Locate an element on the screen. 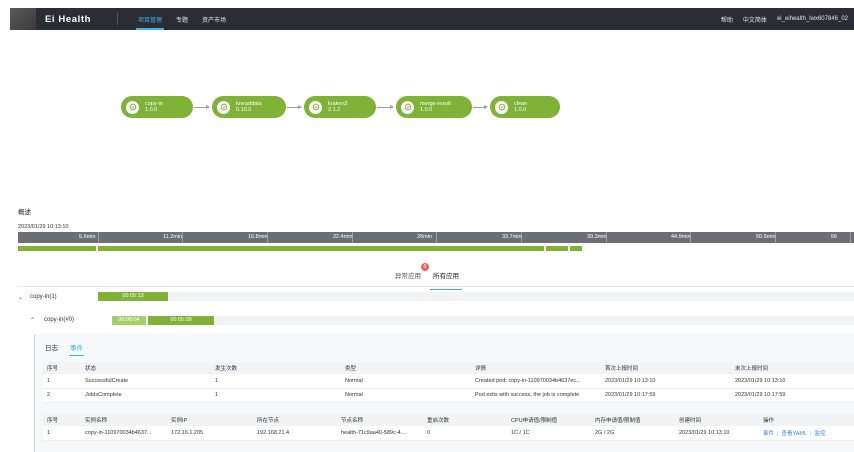 This screenshot has height=452, width=854. nav-divider is located at coordinates (117, 19).